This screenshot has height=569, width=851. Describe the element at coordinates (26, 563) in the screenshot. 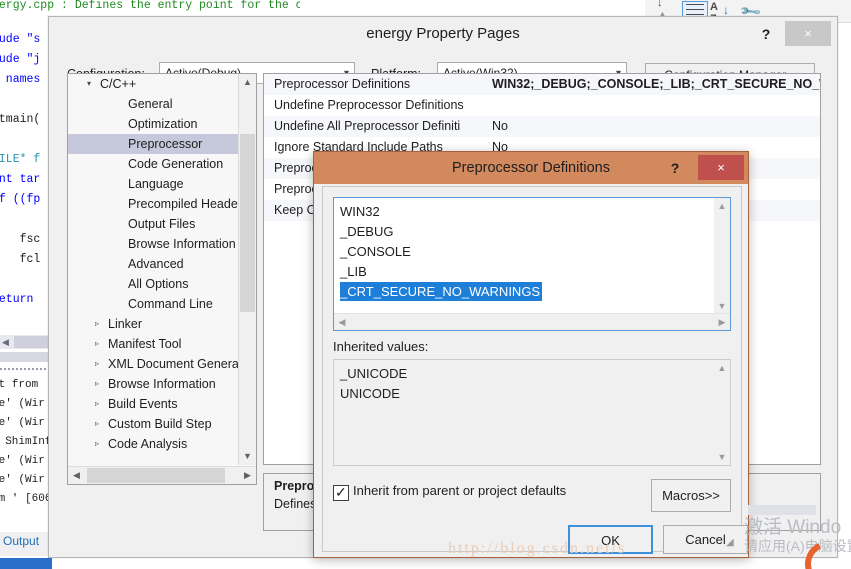

I see `window-accent-bar` at that location.